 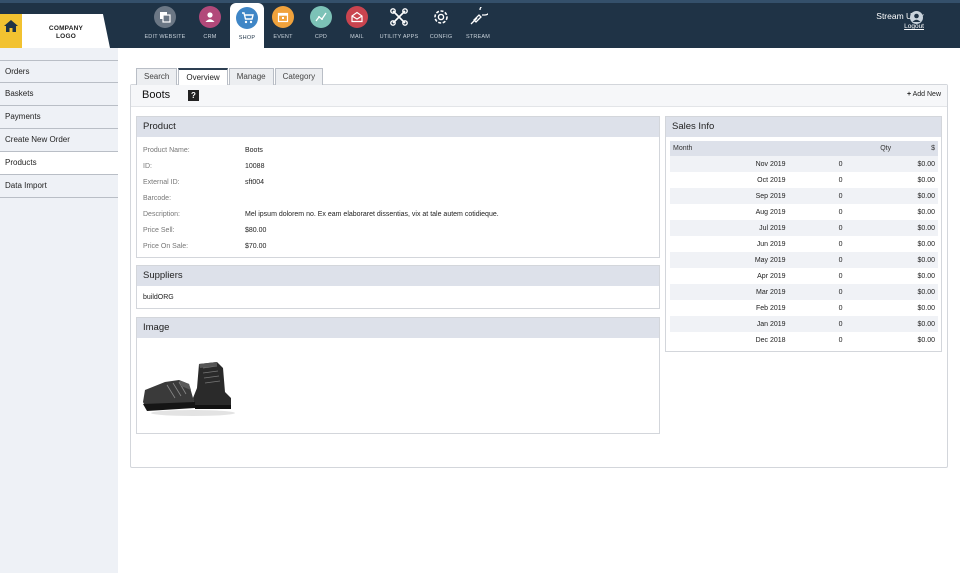 I want to click on add-new-label: Add New, so click(x=926, y=94).